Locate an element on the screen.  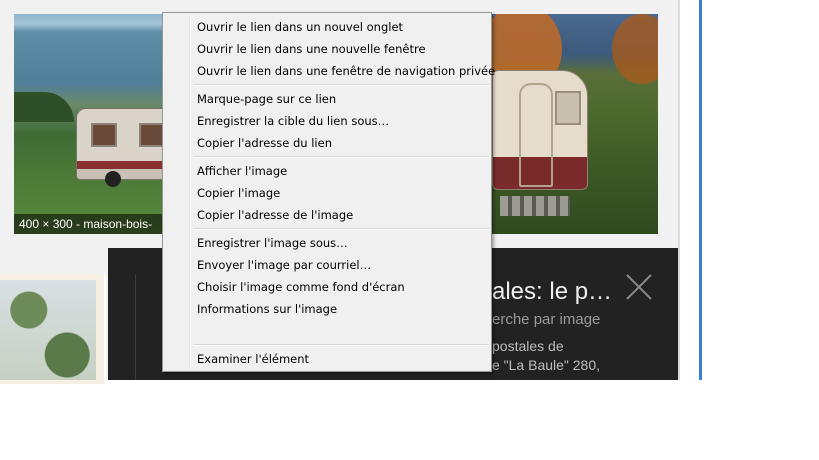
menu-item-open-link-new-tab: Ouvrir le lien dans un nouvel onglet is located at coordinates (343, 27).